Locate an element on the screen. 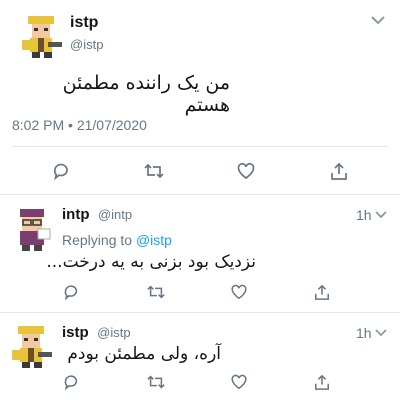 The height and width of the screenshot is (400, 400). replying-to: Replying to @istp is located at coordinates (117, 240).